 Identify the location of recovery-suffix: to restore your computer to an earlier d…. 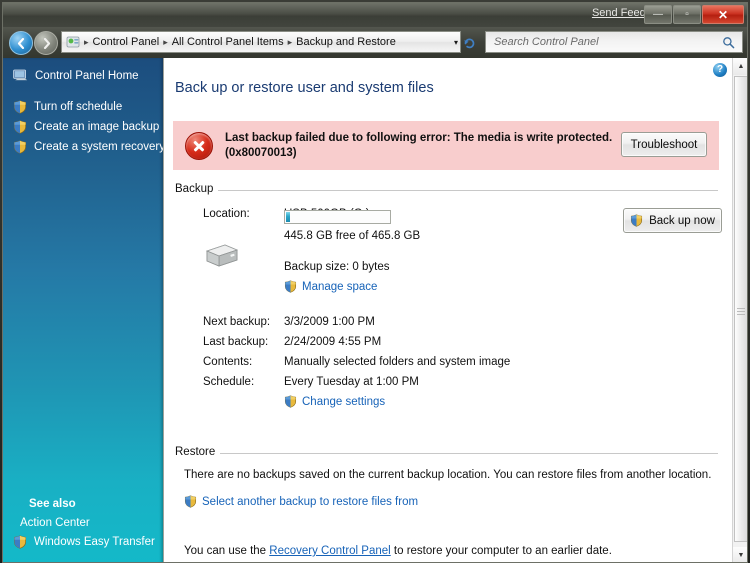
(501, 551).